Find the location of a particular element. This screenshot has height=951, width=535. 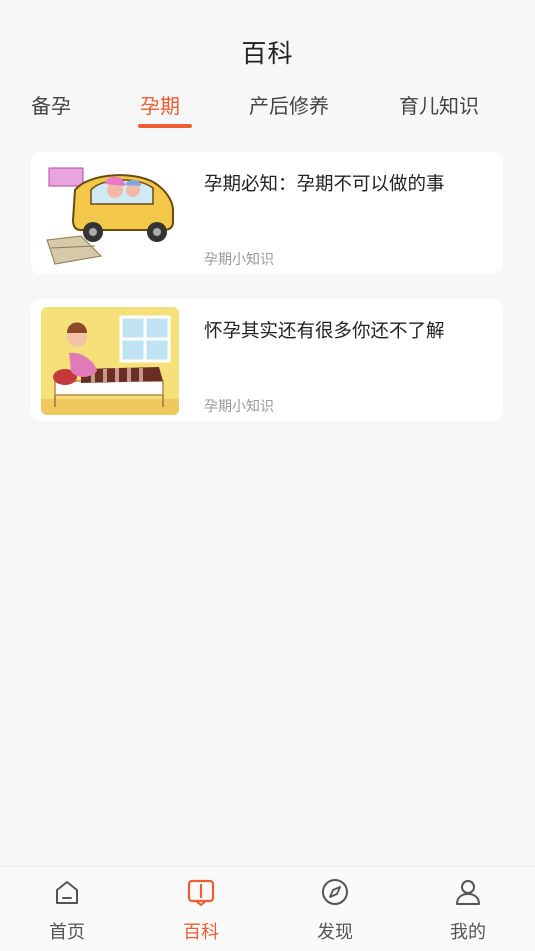

home-icon is located at coordinates (67, 892).